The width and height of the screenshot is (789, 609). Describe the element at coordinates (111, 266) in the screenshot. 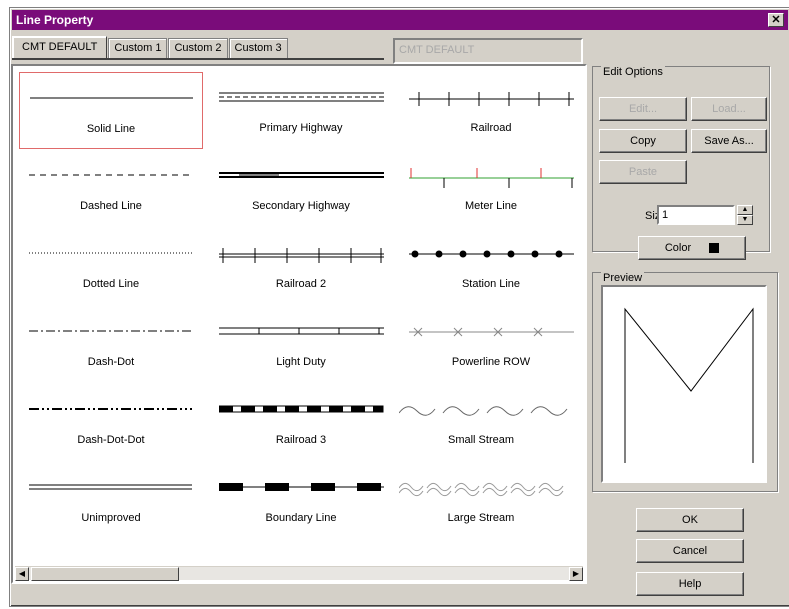

I see `style-cell-dotted-line: Dotted Line` at that location.